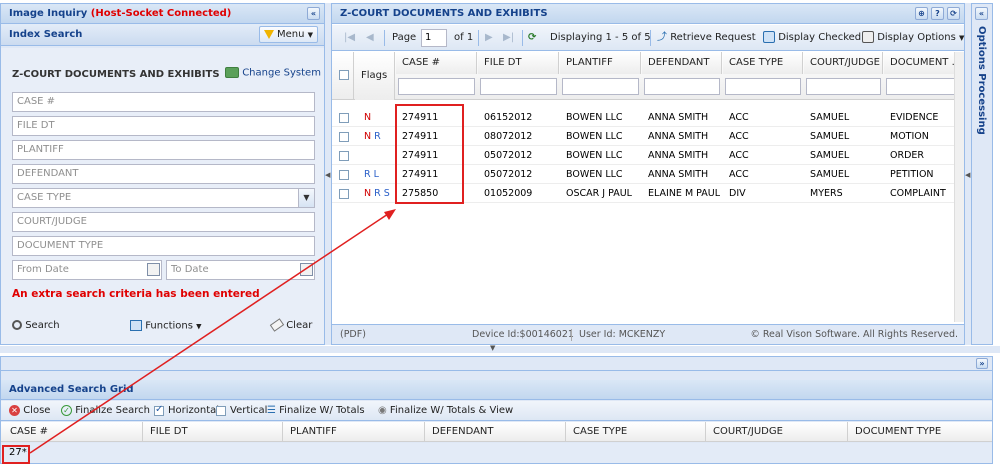 This screenshot has height=466, width=1000. What do you see at coordinates (496, 453) in the screenshot?
I see `advanced-grid-row: 27*` at bounding box center [496, 453].